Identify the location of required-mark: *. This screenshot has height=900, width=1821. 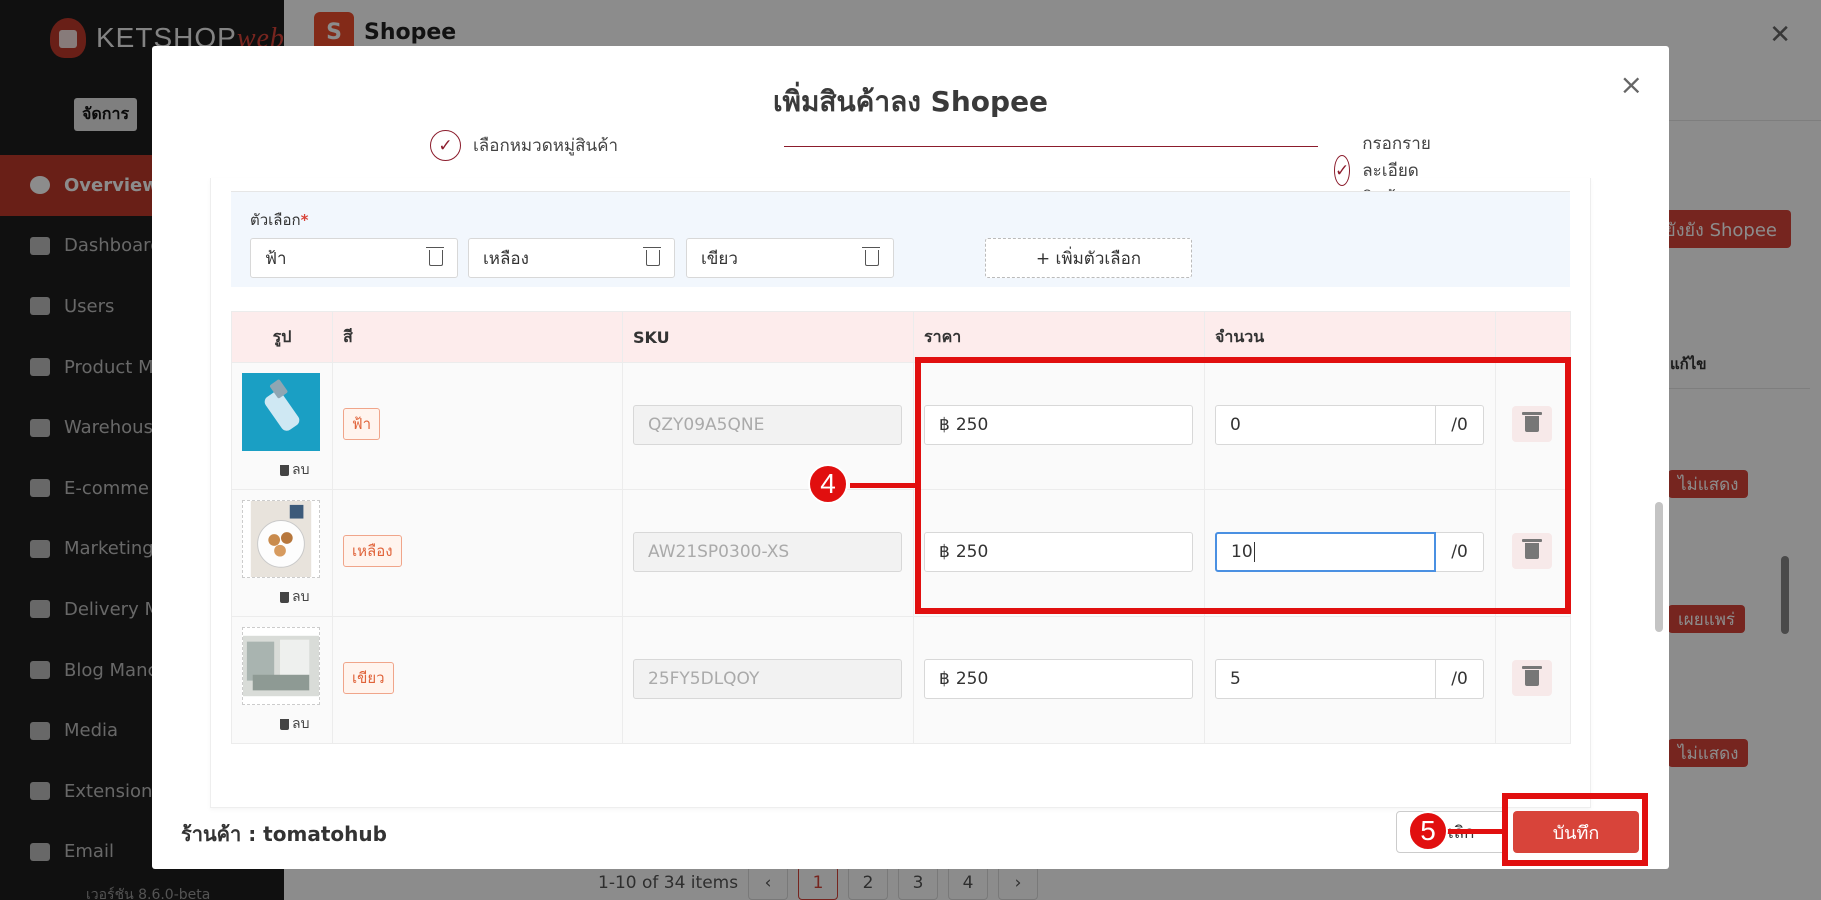
(304, 220).